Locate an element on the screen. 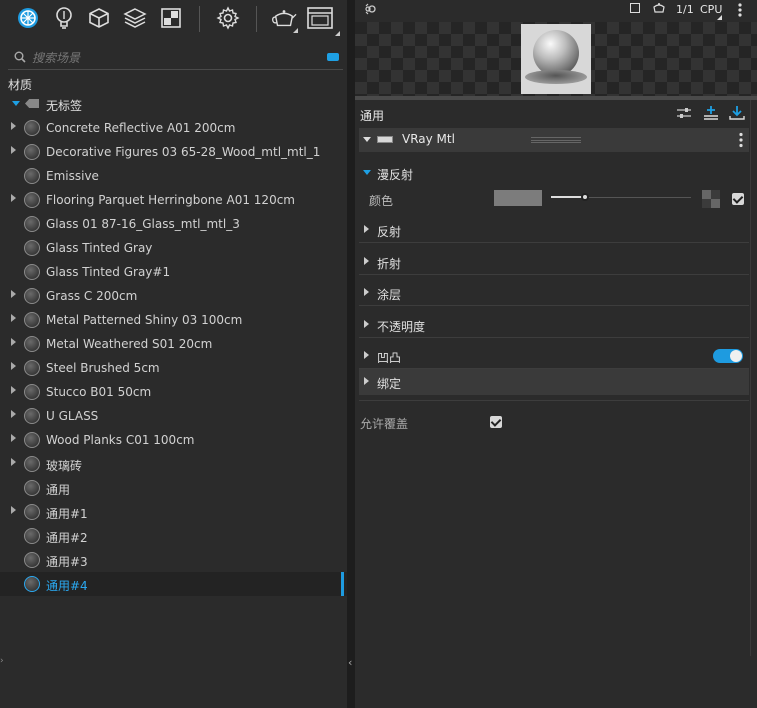 This screenshot has width=757, height=708. material-list-item: Steel Brushed 5cm is located at coordinates (173, 368).